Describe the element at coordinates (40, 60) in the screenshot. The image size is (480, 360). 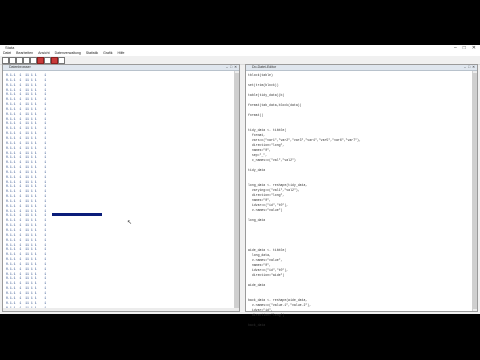
I see `graph-icon` at that location.